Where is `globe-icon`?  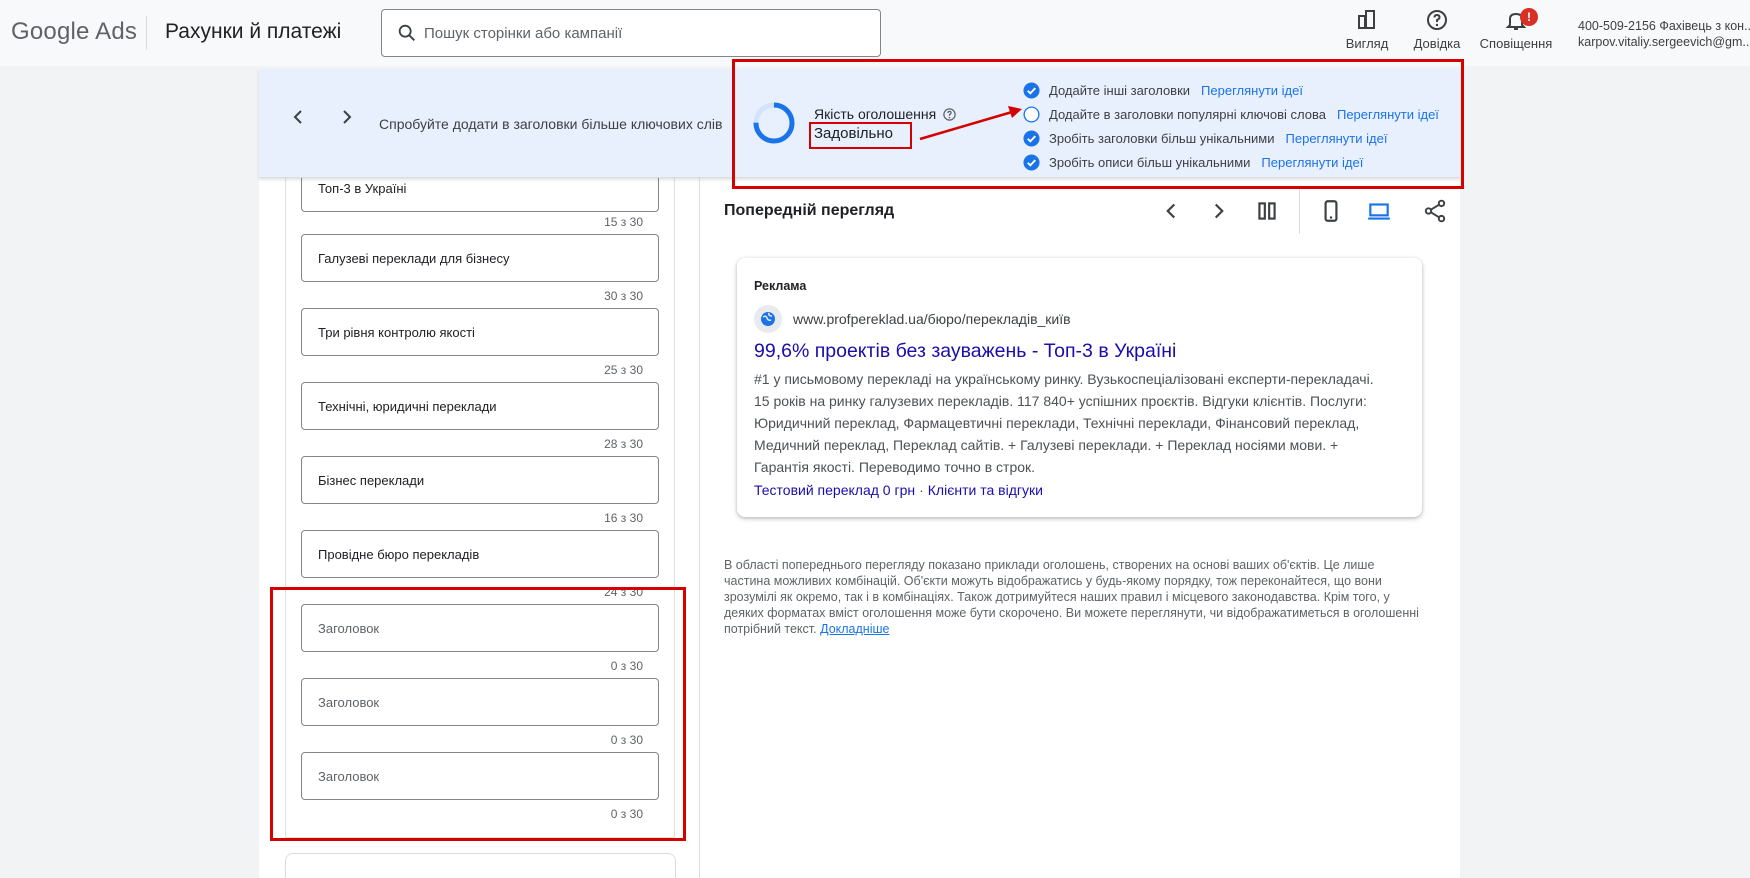 globe-icon is located at coordinates (768, 319).